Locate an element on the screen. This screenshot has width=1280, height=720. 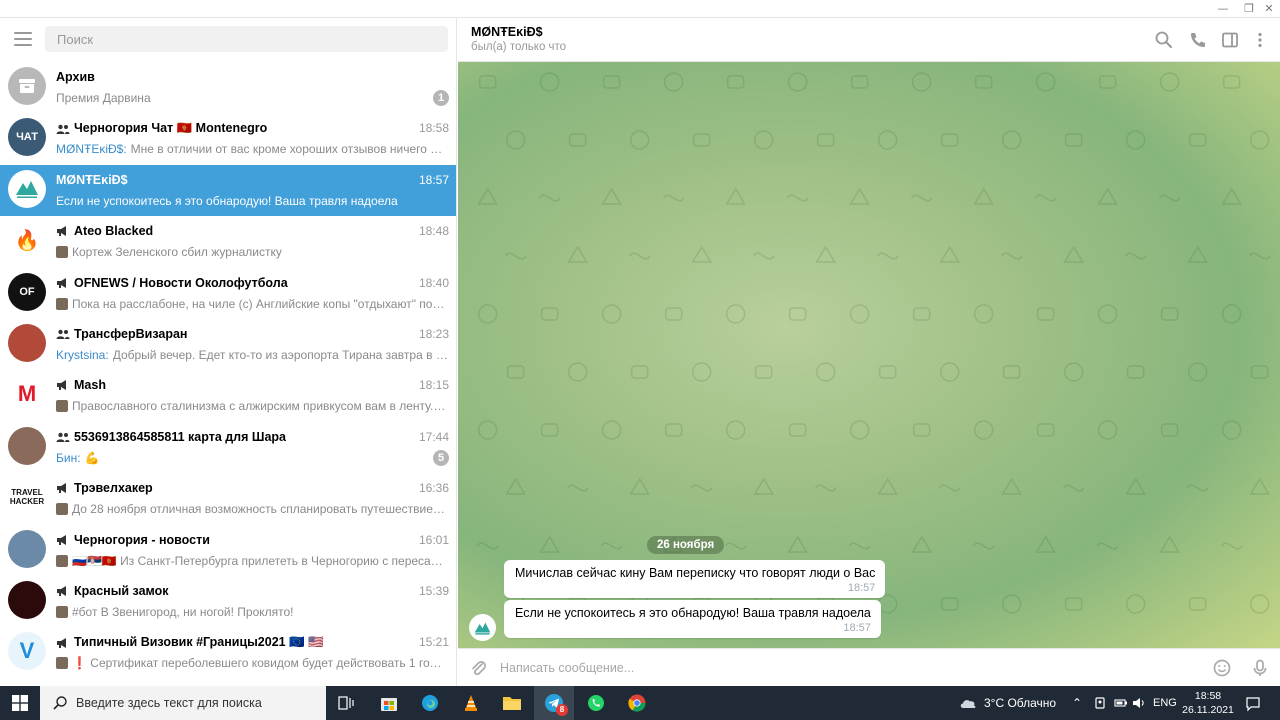
chat-list-item: Архив Премия Дарвина 1 is located at coordinates (228, 87).